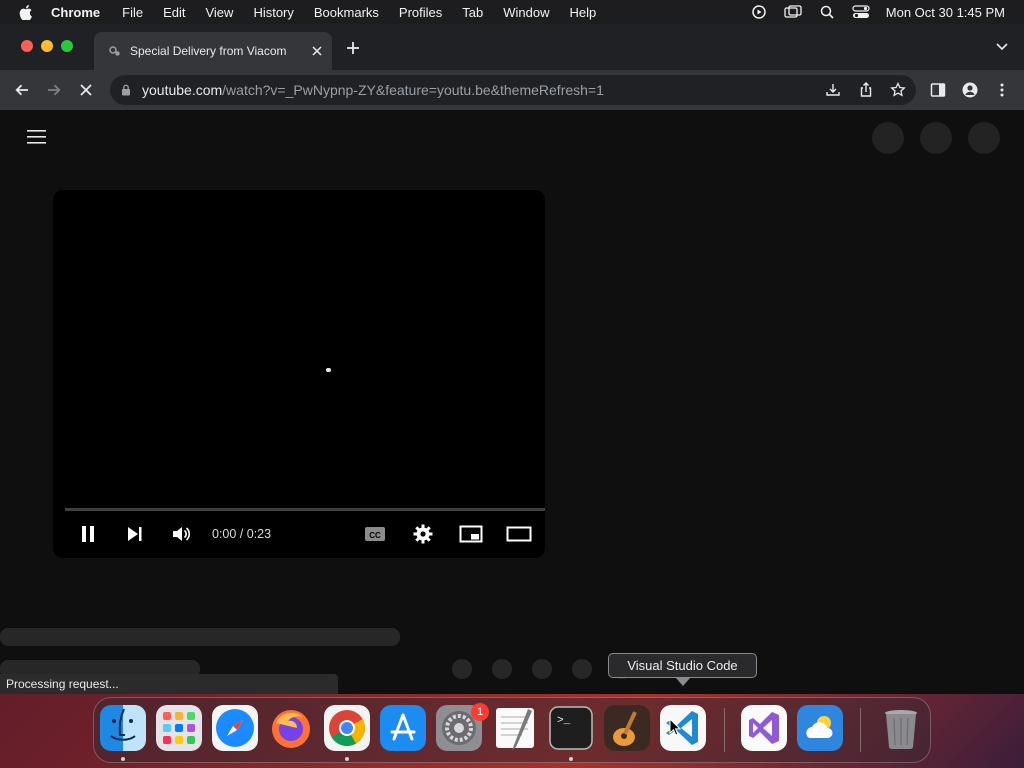  What do you see at coordinates (970, 90) in the screenshot?
I see `profile-avatar-icon` at bounding box center [970, 90].